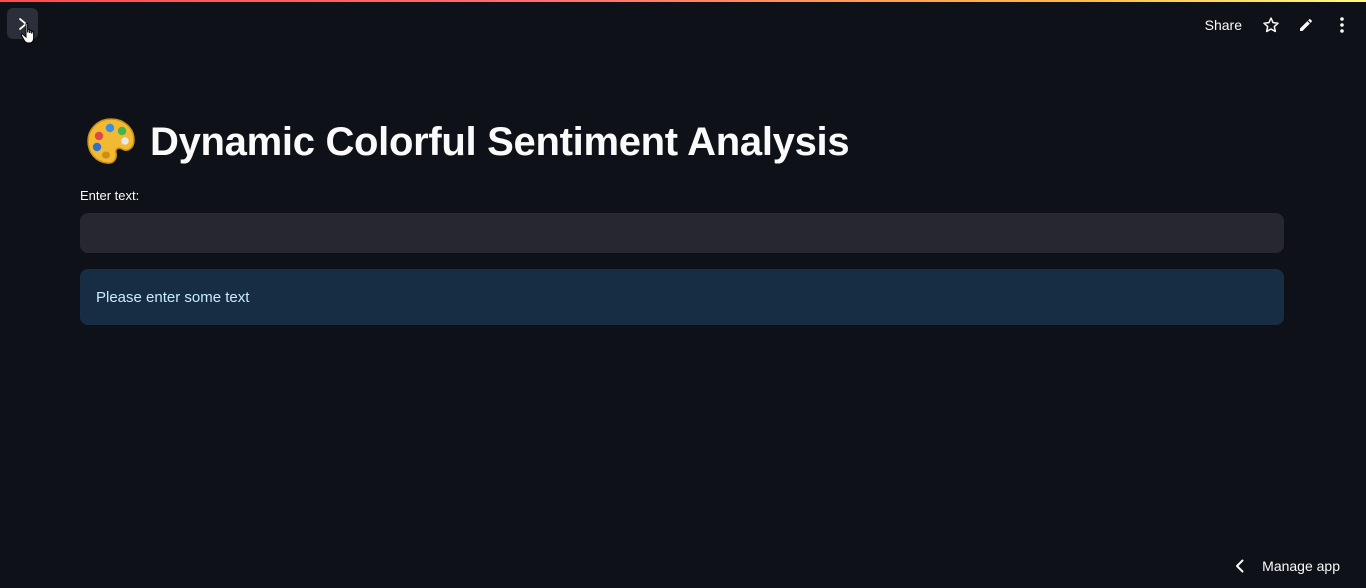 This screenshot has height=588, width=1366. I want to click on pencil-icon, so click(1306, 25).